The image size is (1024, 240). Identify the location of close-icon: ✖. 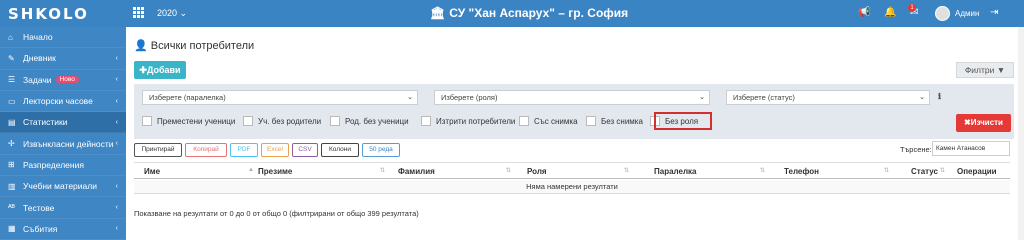
(967, 122).